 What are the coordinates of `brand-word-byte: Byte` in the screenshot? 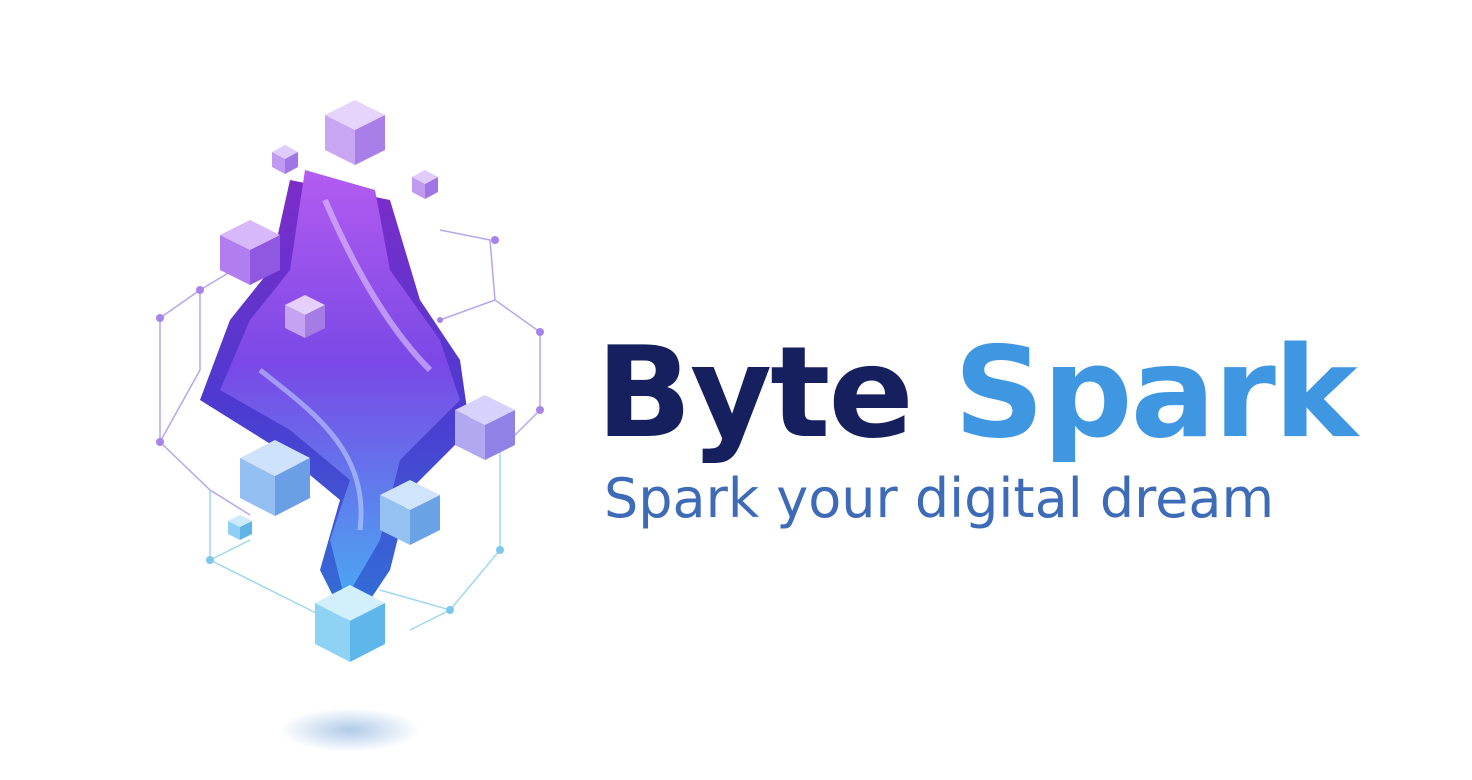 It's located at (755, 392).